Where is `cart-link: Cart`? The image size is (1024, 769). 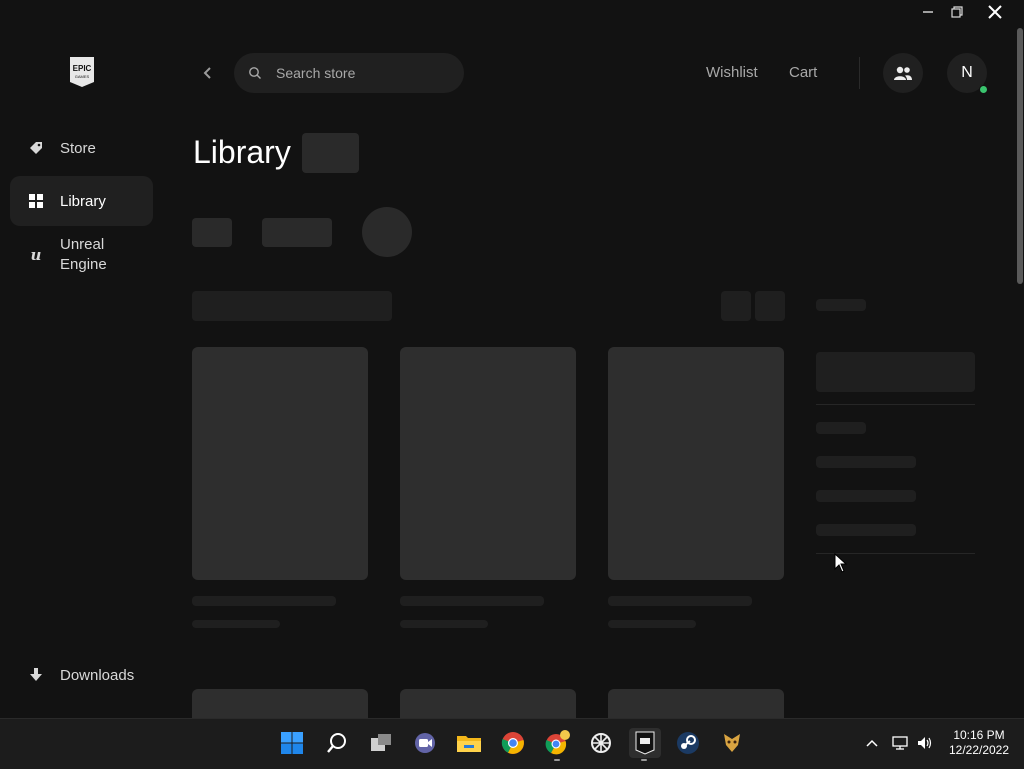
cart-link: Cart is located at coordinates (803, 72).